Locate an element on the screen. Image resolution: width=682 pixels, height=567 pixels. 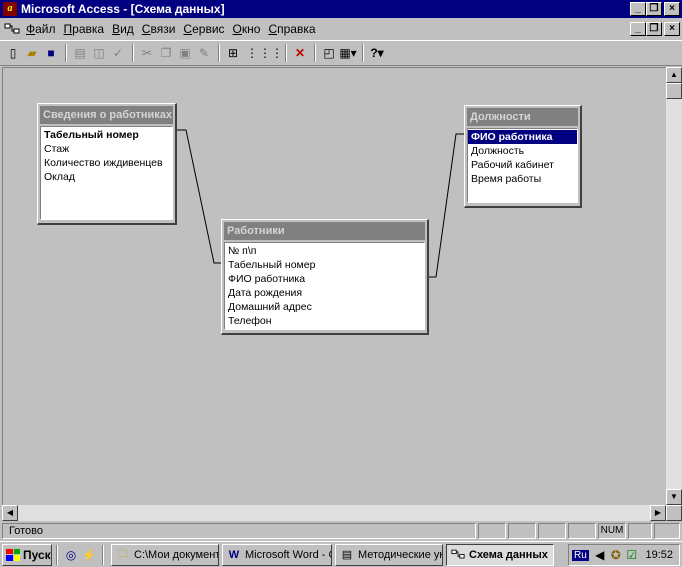
paste-icon: ▣ is located at coordinates (185, 53).